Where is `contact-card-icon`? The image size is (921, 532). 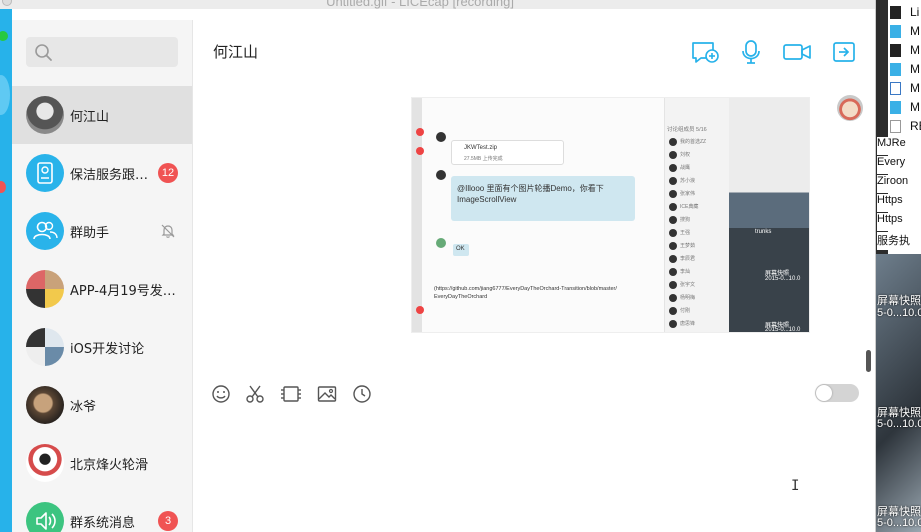
contact-card-icon is located at coordinates (45, 173).